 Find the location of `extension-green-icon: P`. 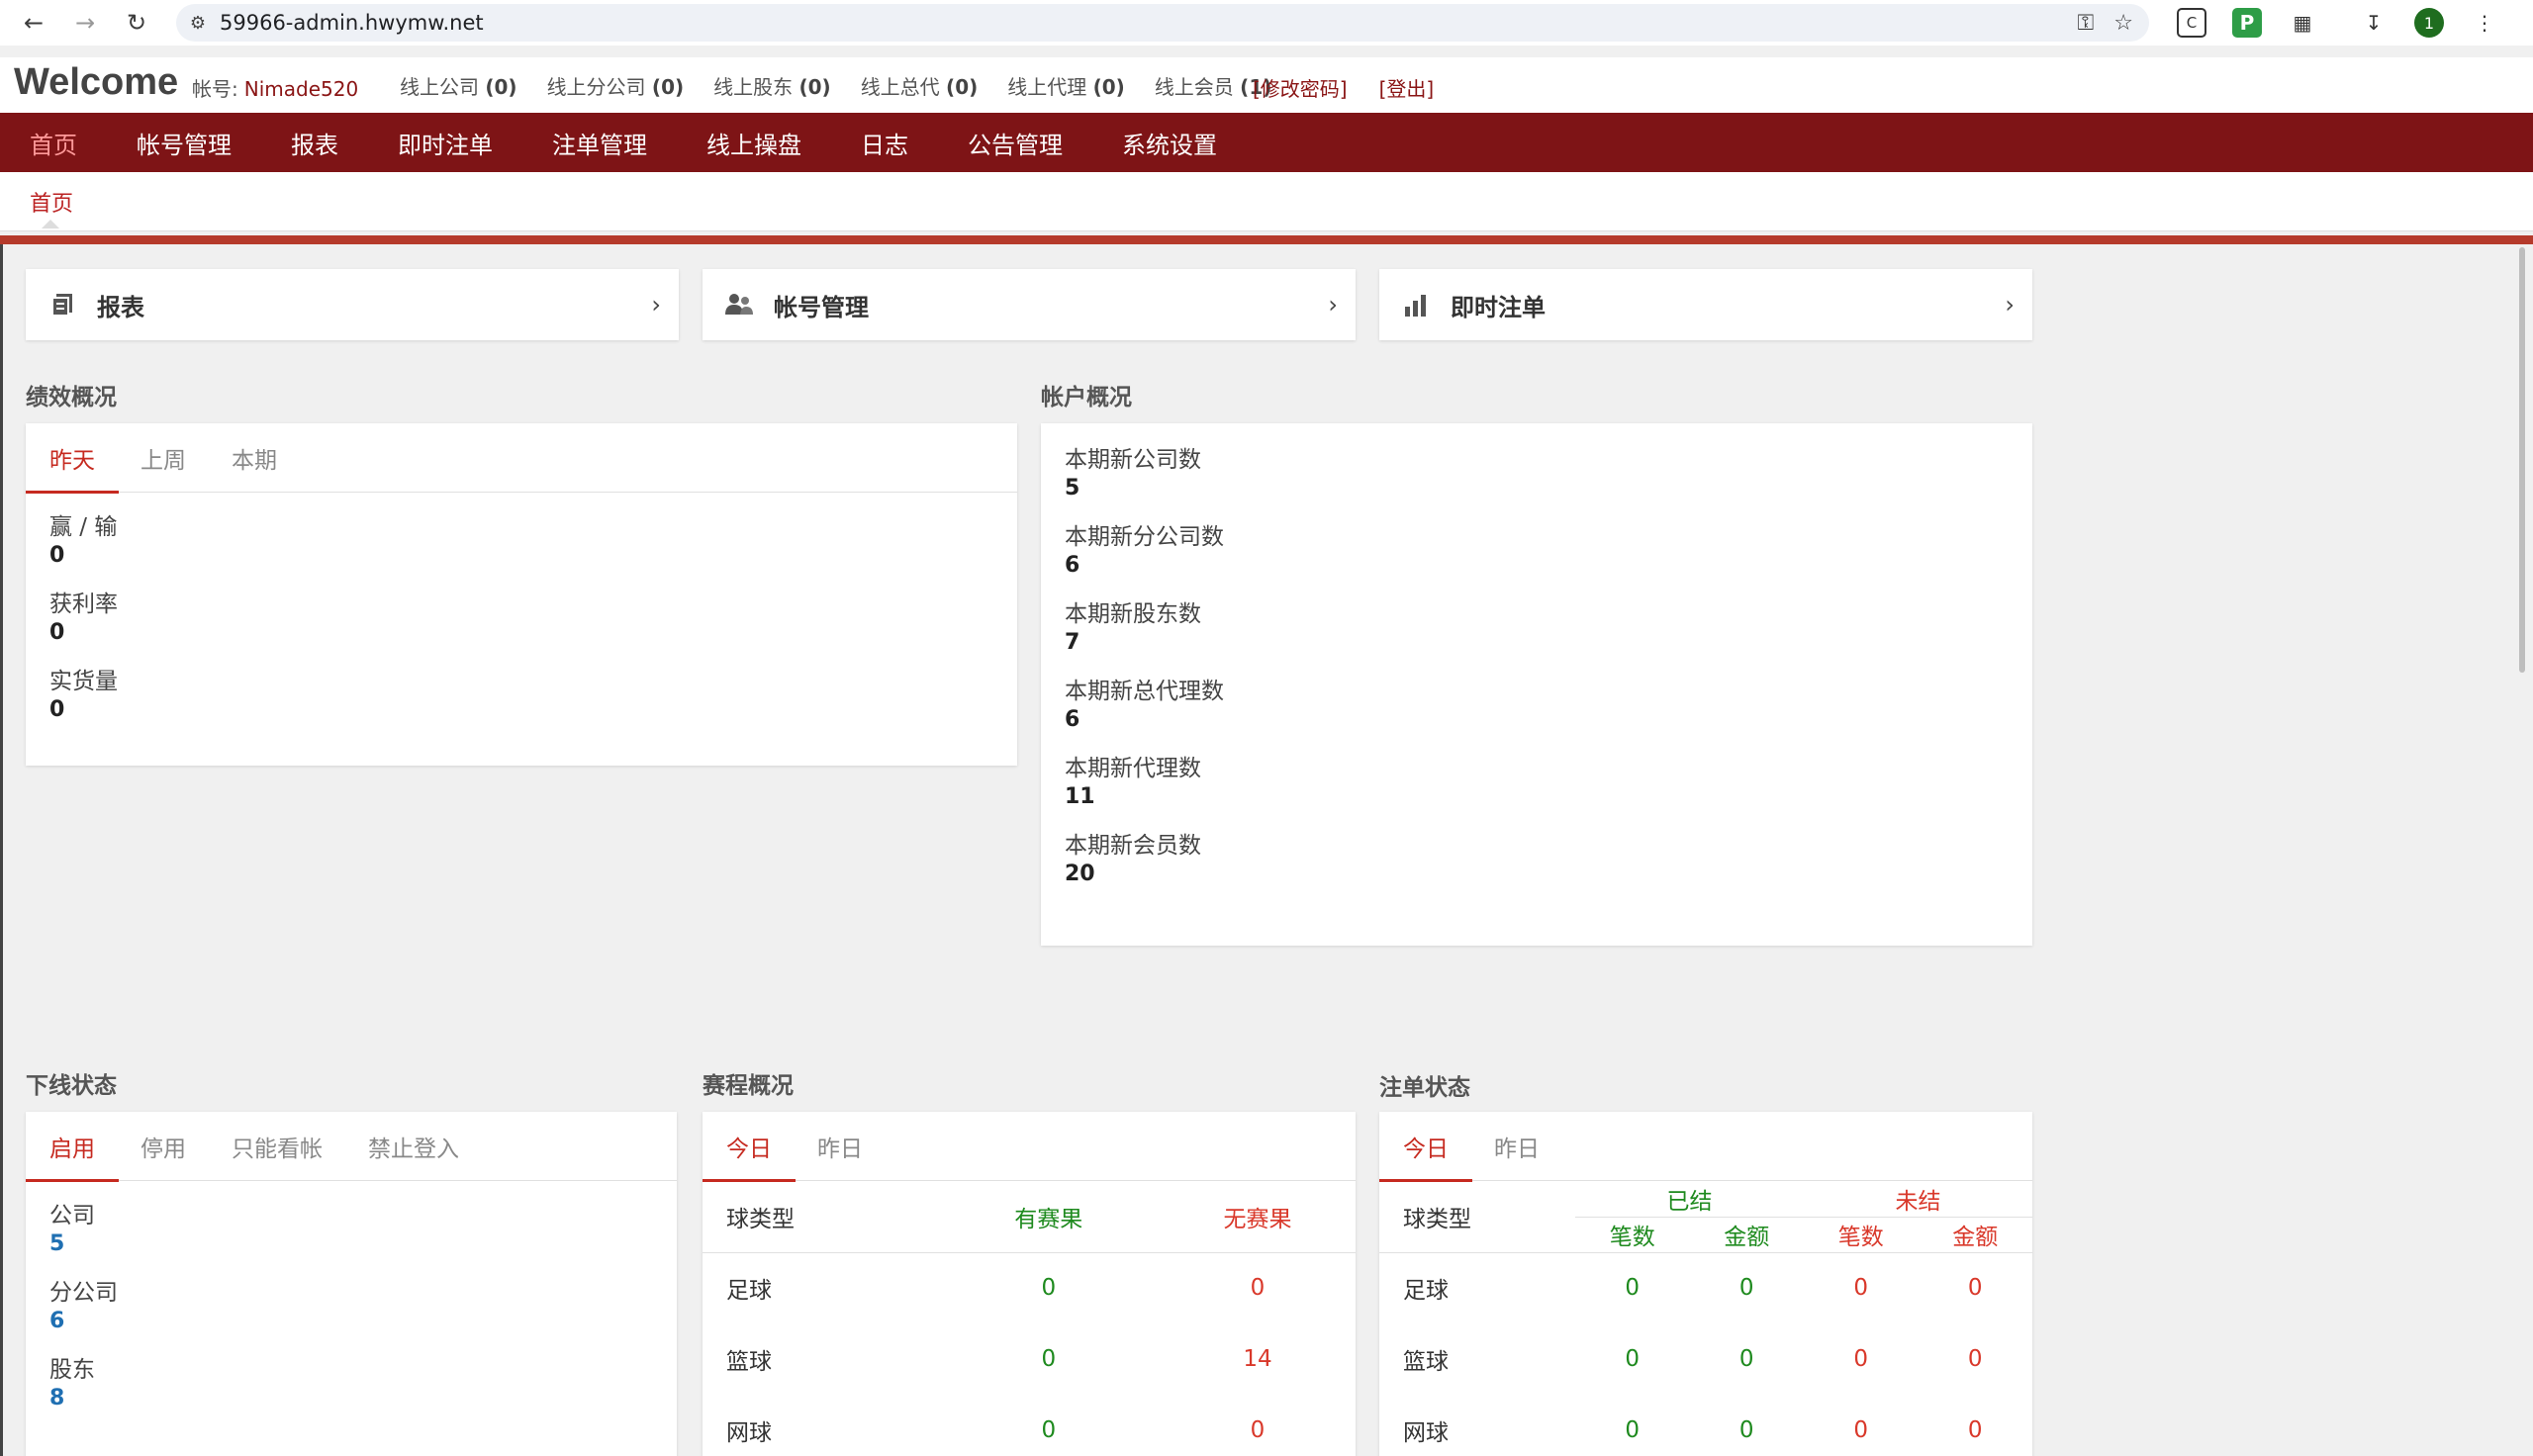

extension-green-icon: P is located at coordinates (2247, 23).